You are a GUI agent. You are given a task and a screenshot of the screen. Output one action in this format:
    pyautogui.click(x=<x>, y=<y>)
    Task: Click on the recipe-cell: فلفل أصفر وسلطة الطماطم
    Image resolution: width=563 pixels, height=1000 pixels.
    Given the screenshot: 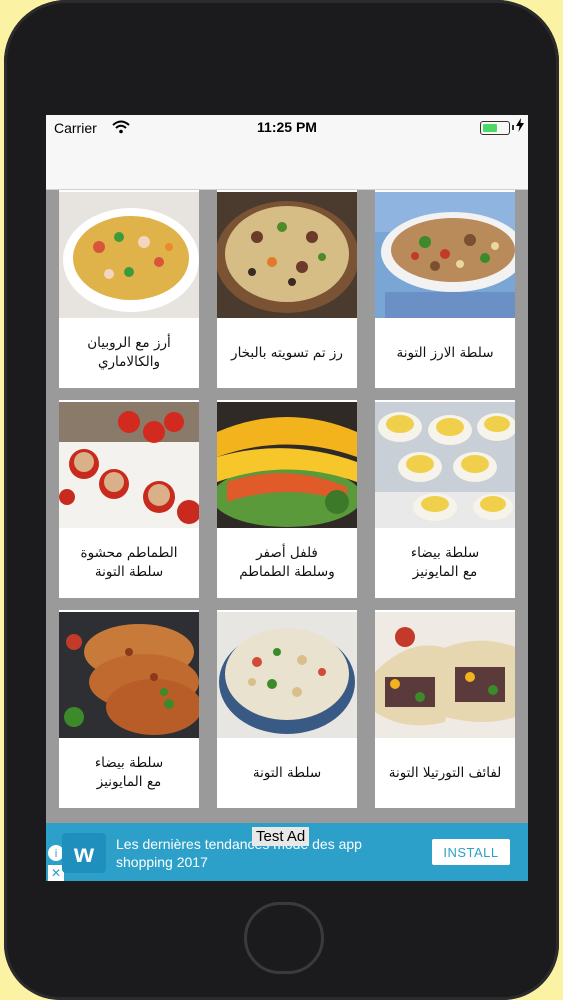 What is the action you would take?
    pyautogui.click(x=287, y=499)
    